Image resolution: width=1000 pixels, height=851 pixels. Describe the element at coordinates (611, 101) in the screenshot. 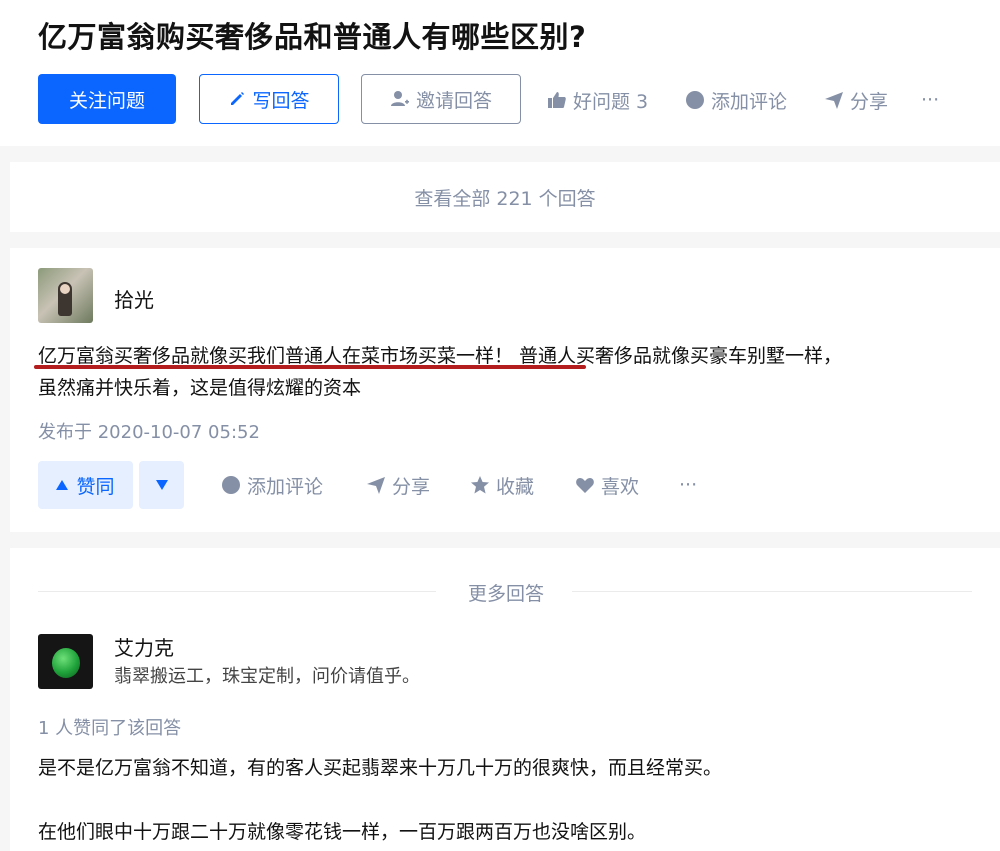

I see `good-question-label: 好问题 3` at that location.